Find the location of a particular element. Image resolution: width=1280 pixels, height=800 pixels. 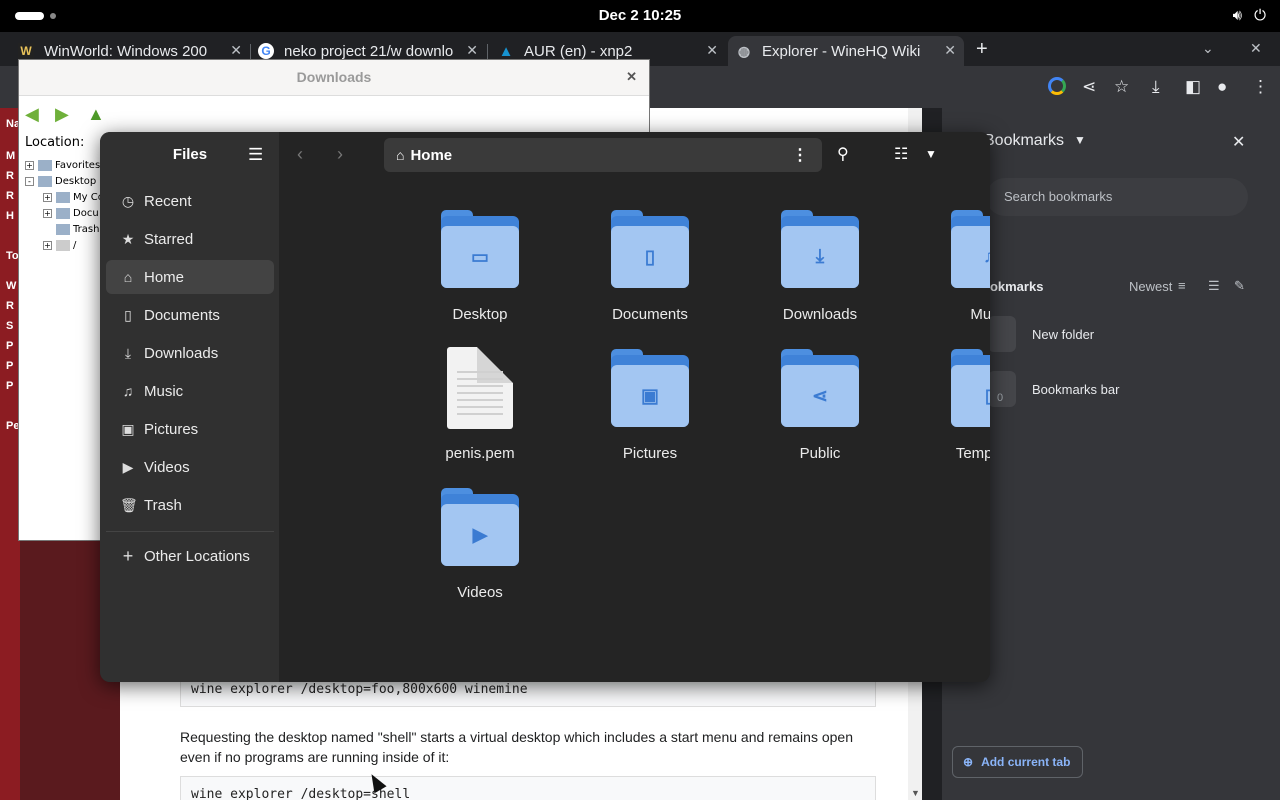

folder-item-pictures: ▣ Pictures is located at coordinates (650, 409).